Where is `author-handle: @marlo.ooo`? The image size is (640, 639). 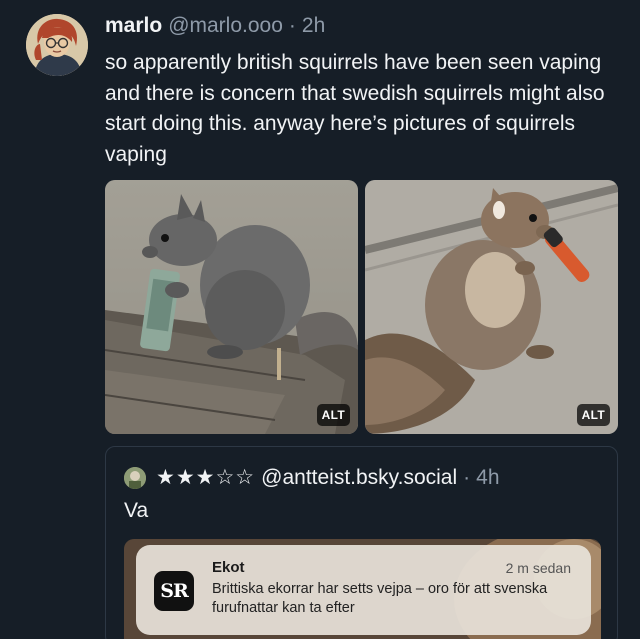 author-handle: @marlo.ooo is located at coordinates (225, 26).